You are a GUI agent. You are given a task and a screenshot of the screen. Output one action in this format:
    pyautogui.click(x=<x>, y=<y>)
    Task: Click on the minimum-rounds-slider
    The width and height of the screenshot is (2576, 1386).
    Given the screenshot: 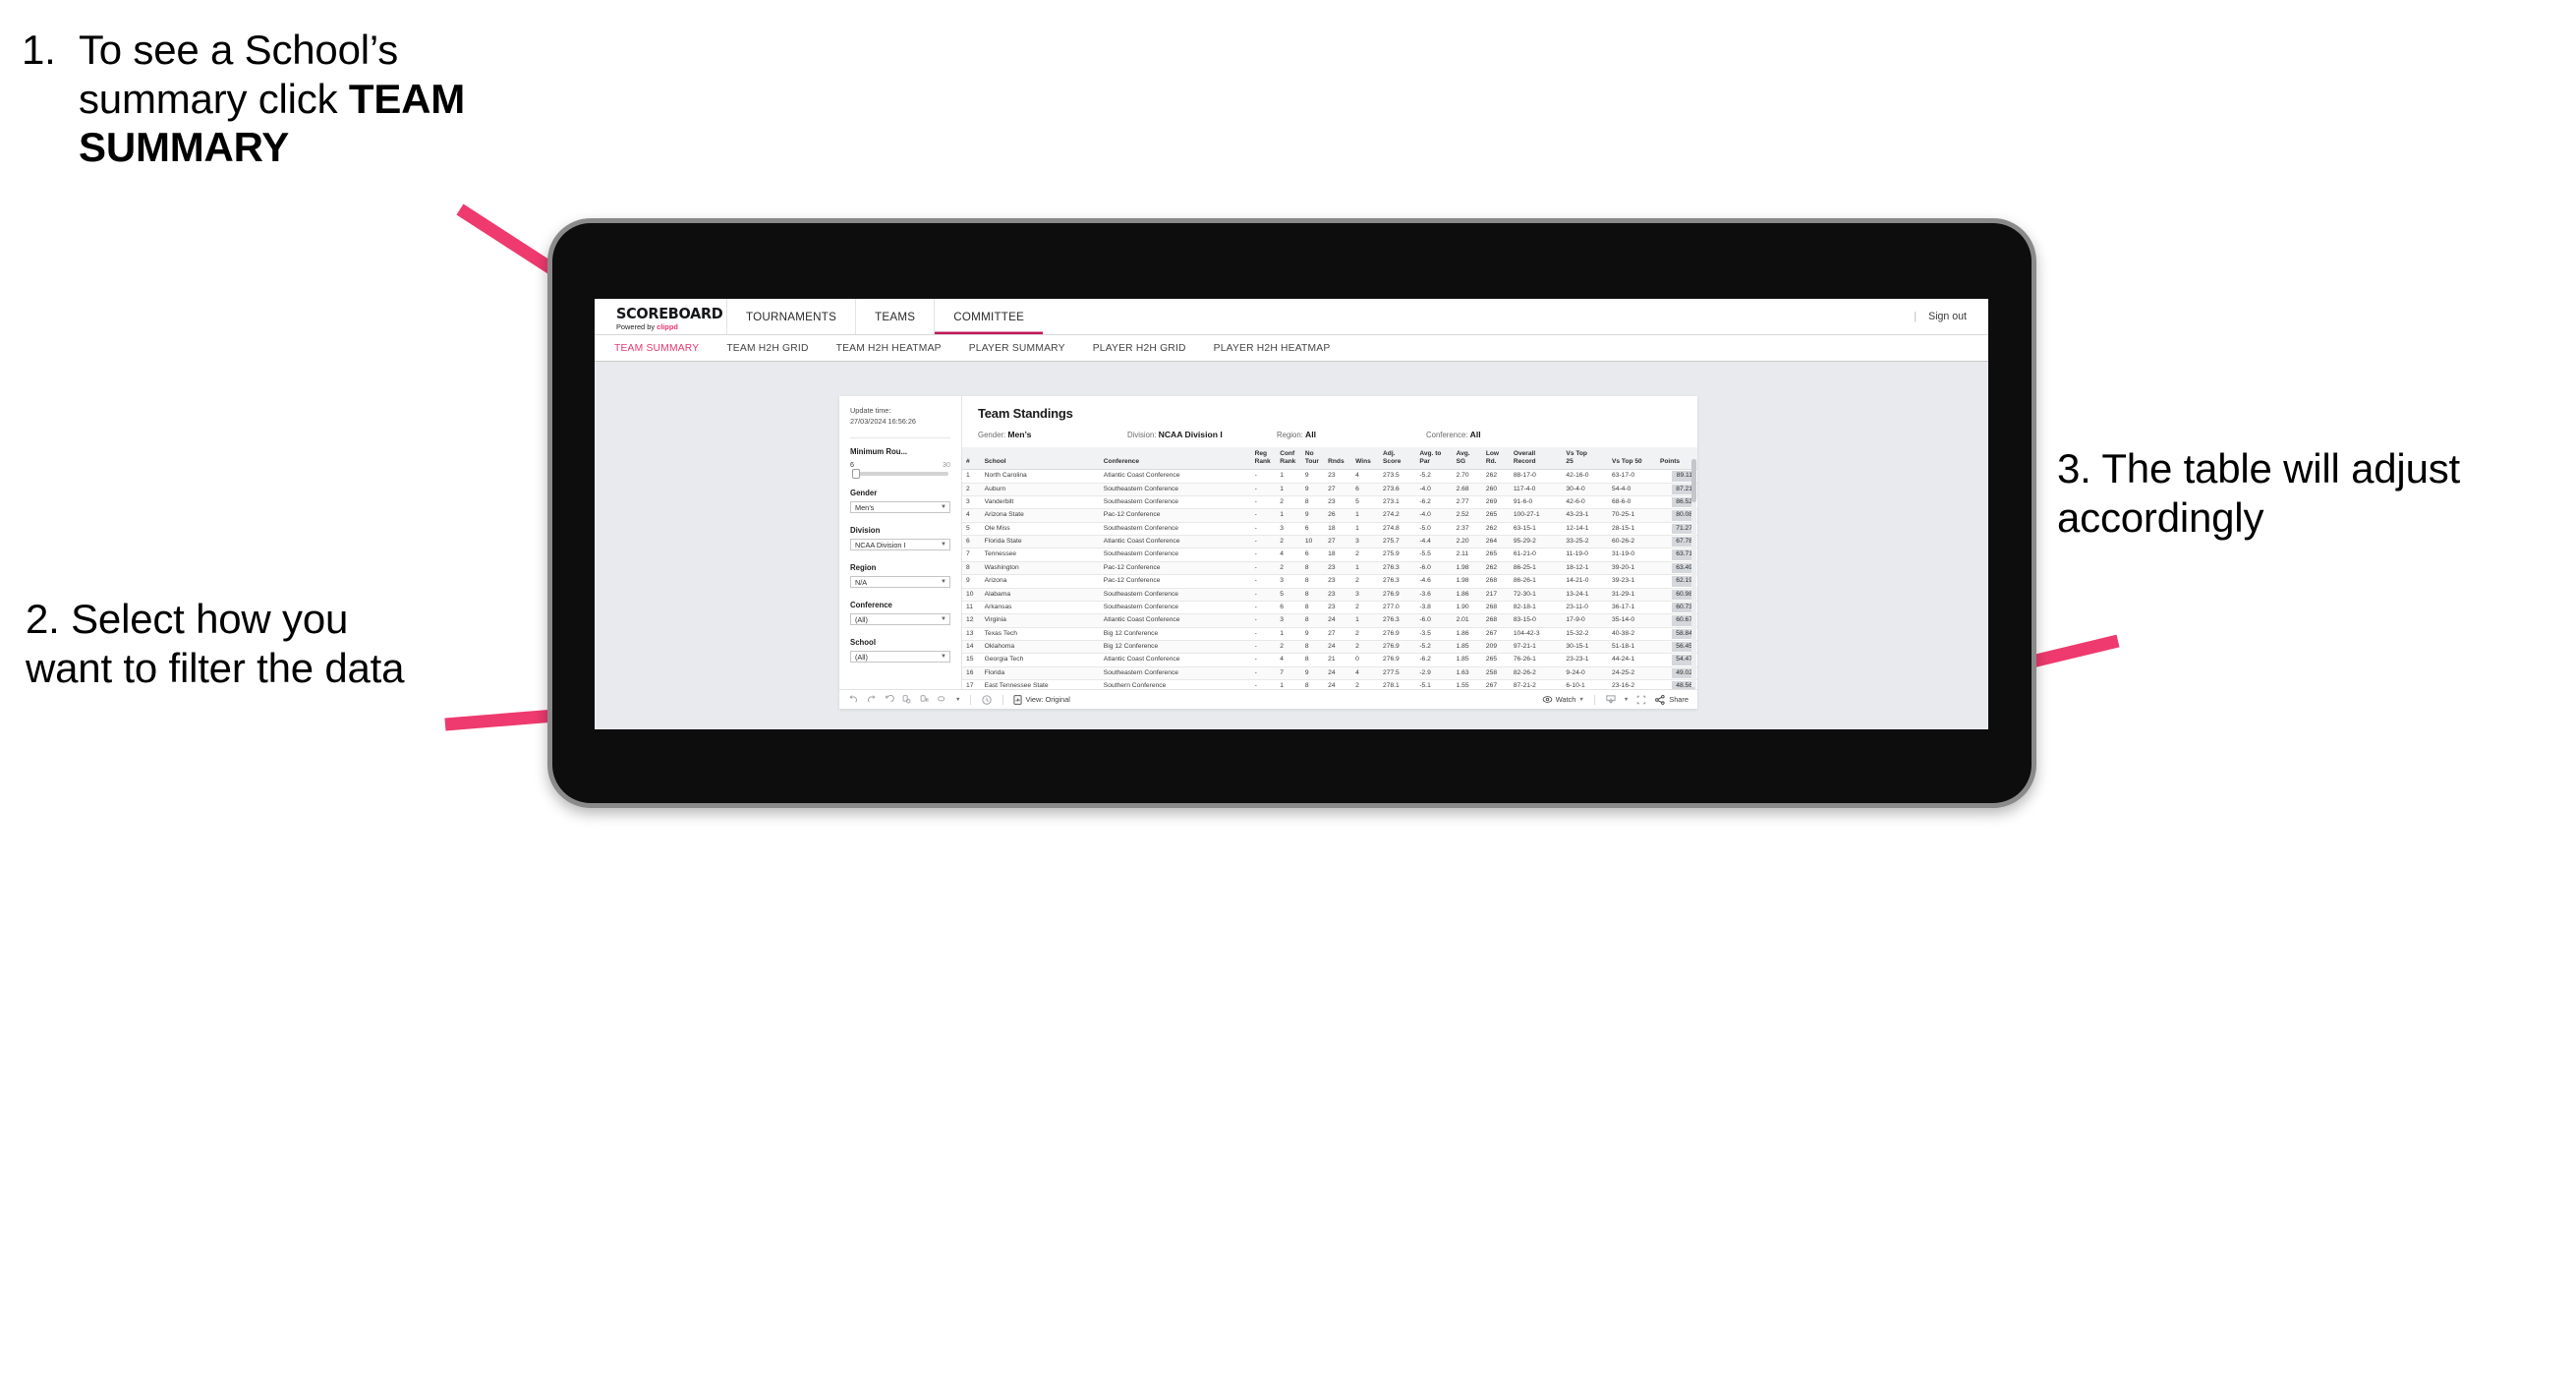 What is the action you would take?
    pyautogui.click(x=900, y=474)
    